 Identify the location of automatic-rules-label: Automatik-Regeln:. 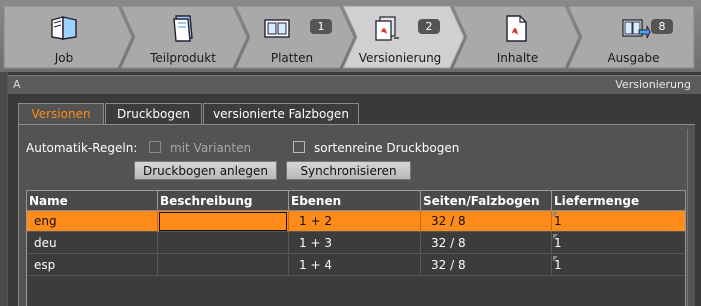
(82, 148).